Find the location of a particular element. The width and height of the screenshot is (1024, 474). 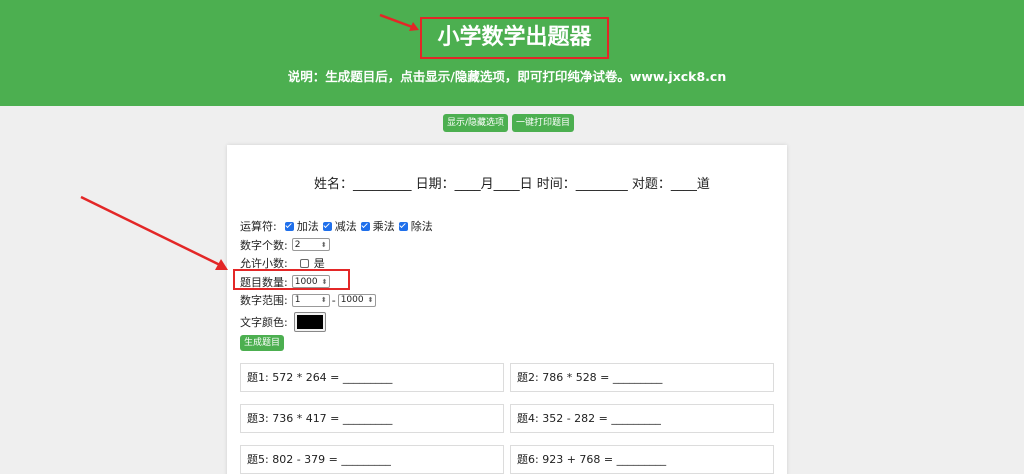

operator-multiply-label: 乘法 is located at coordinates (383, 227).